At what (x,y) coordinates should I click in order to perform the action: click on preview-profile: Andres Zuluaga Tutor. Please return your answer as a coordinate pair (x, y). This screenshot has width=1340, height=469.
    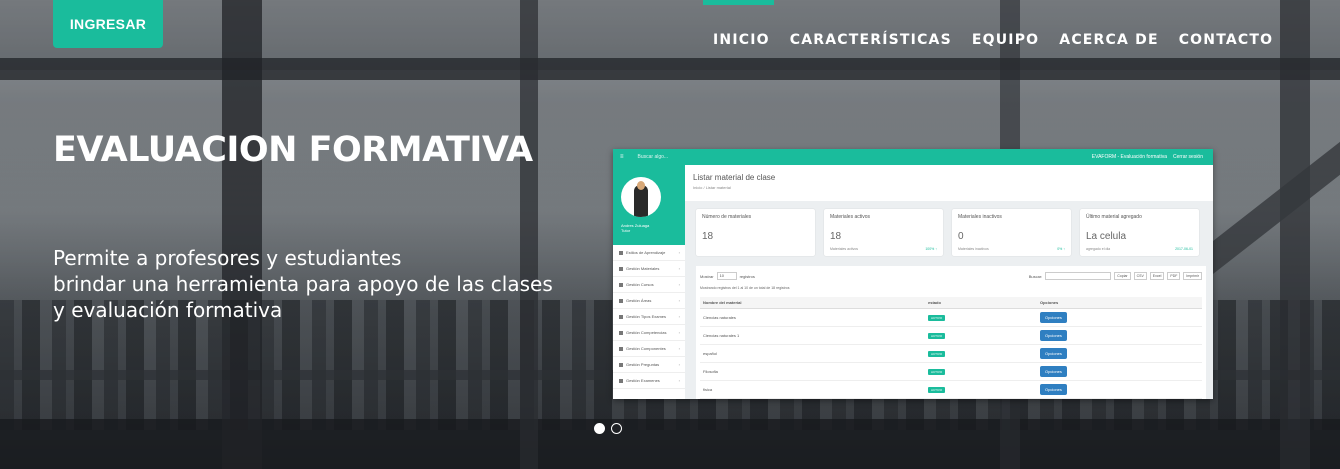
    Looking at the image, I should click on (649, 205).